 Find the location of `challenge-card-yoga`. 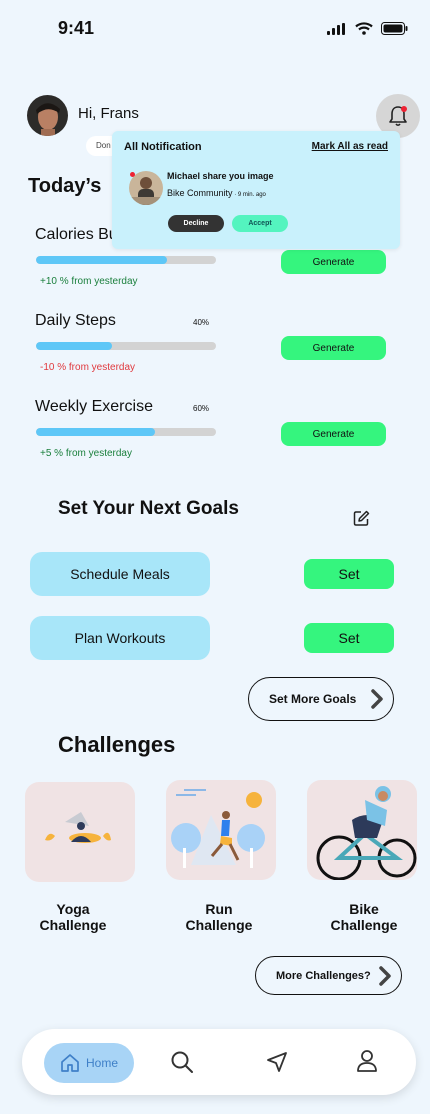

challenge-card-yoga is located at coordinates (80, 832).